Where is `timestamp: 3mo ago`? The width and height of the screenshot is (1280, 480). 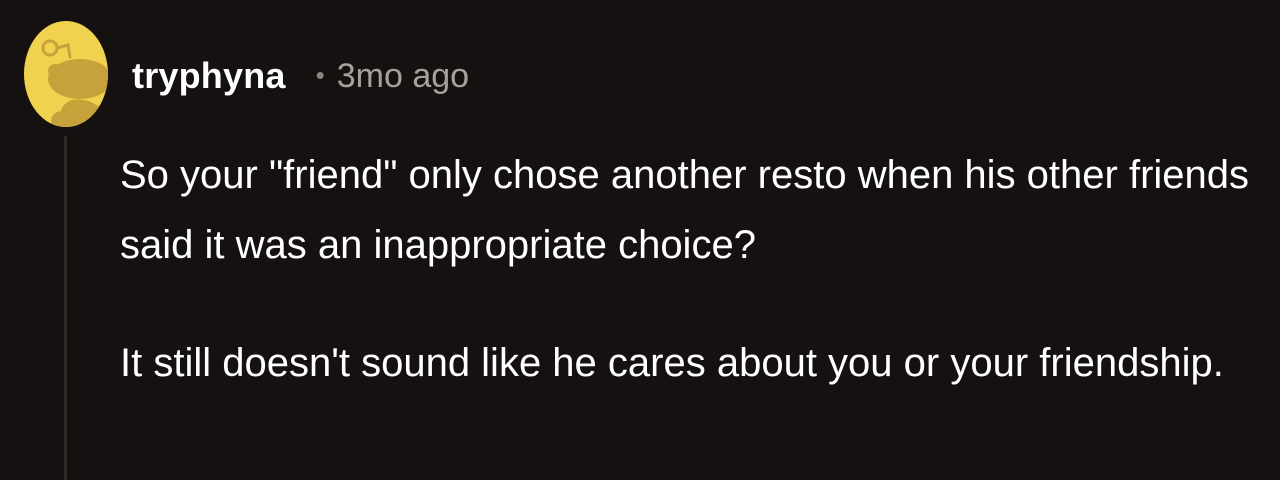 timestamp: 3mo ago is located at coordinates (403, 76).